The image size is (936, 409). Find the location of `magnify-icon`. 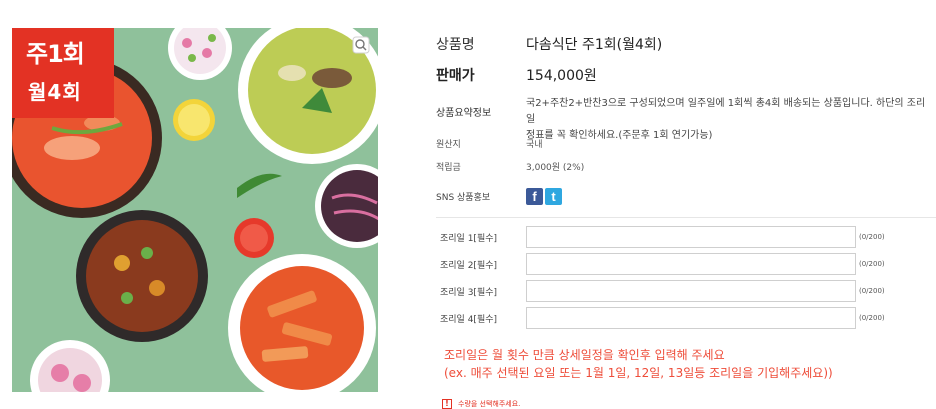

magnify-icon is located at coordinates (361, 45).